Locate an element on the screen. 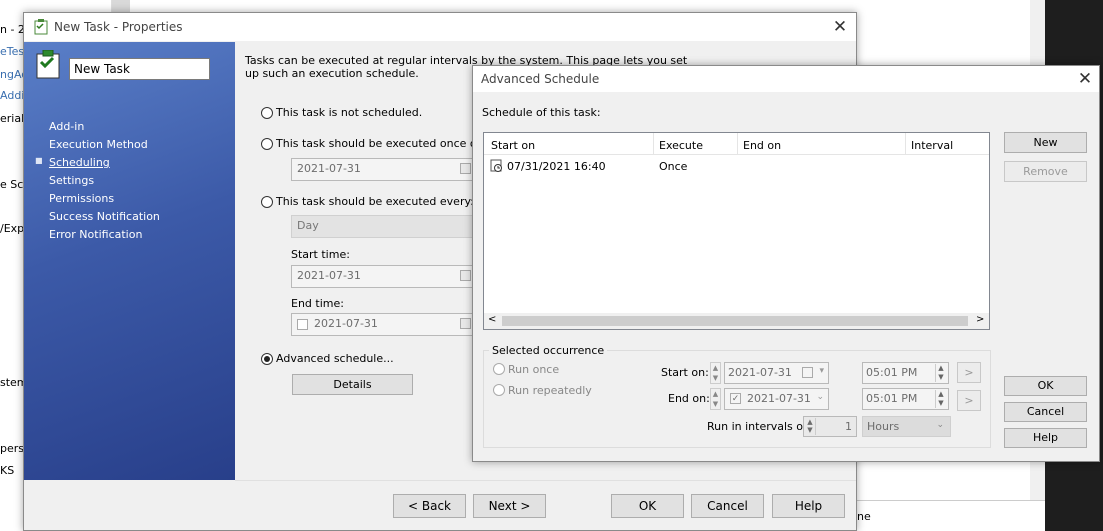 Image resolution: width=1103 pixels, height=531 pixels. interval-unit-select: Hours ⌄ is located at coordinates (906, 426).